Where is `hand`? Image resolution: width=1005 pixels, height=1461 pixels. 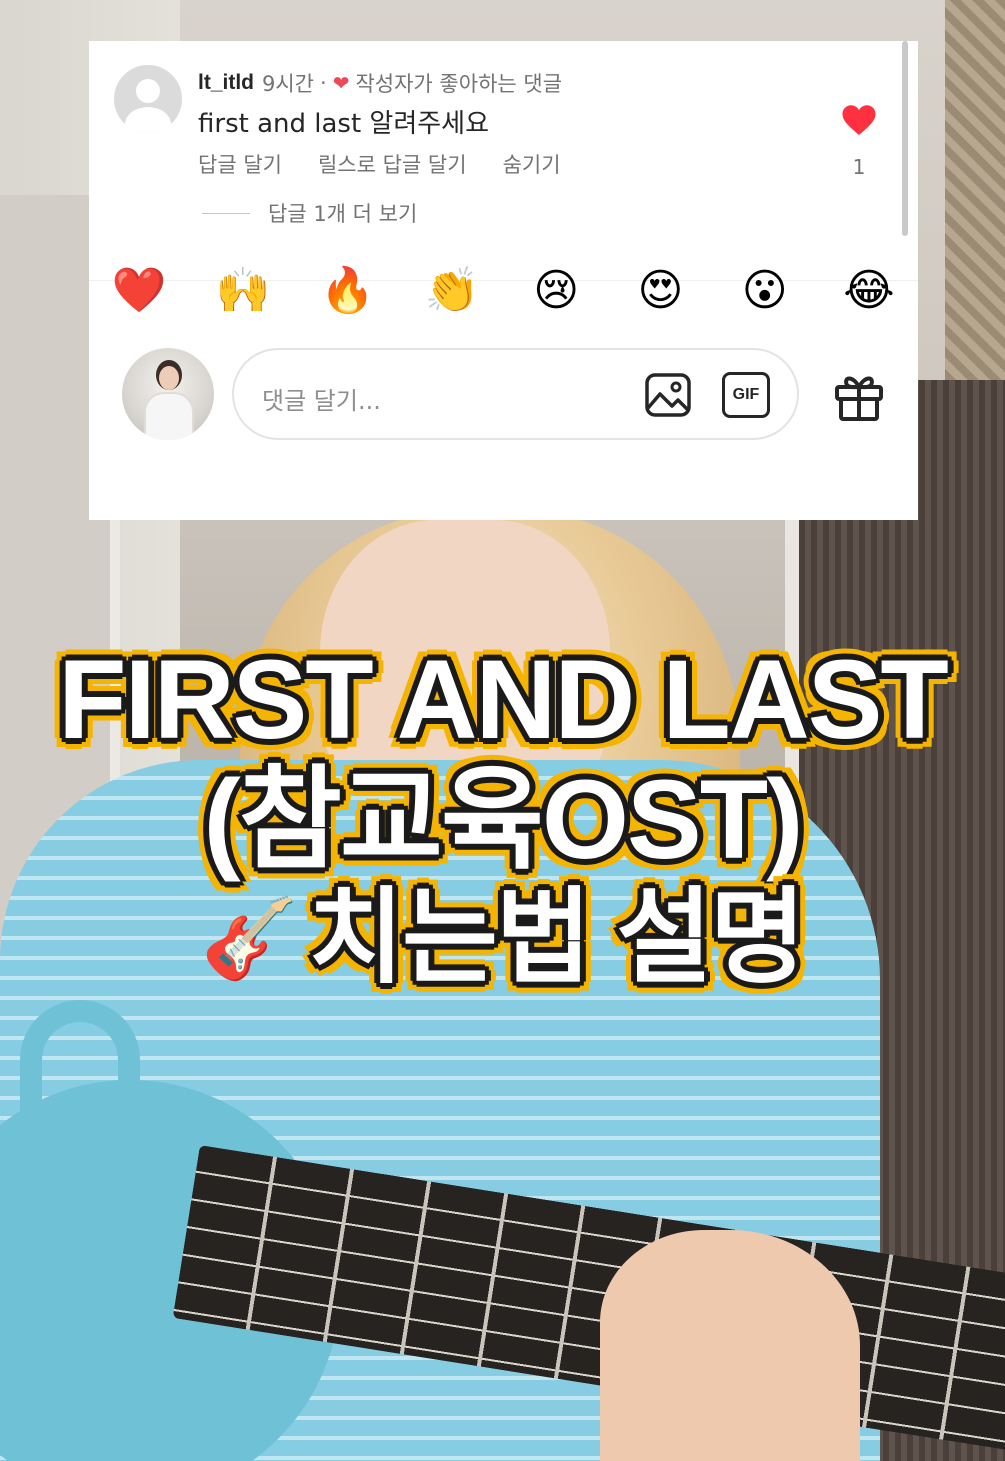
hand is located at coordinates (730, 1345).